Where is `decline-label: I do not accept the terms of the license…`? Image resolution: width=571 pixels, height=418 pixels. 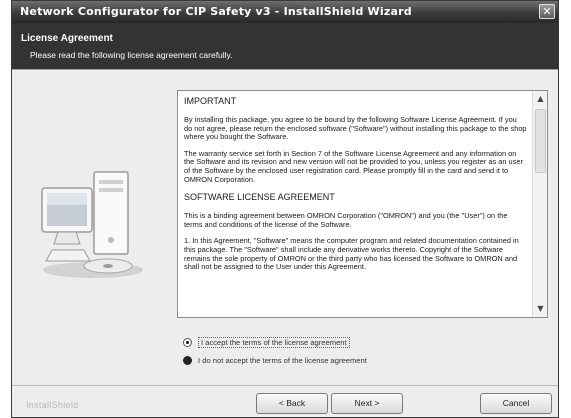 decline-label: I do not accept the terms of the license… is located at coordinates (282, 360).